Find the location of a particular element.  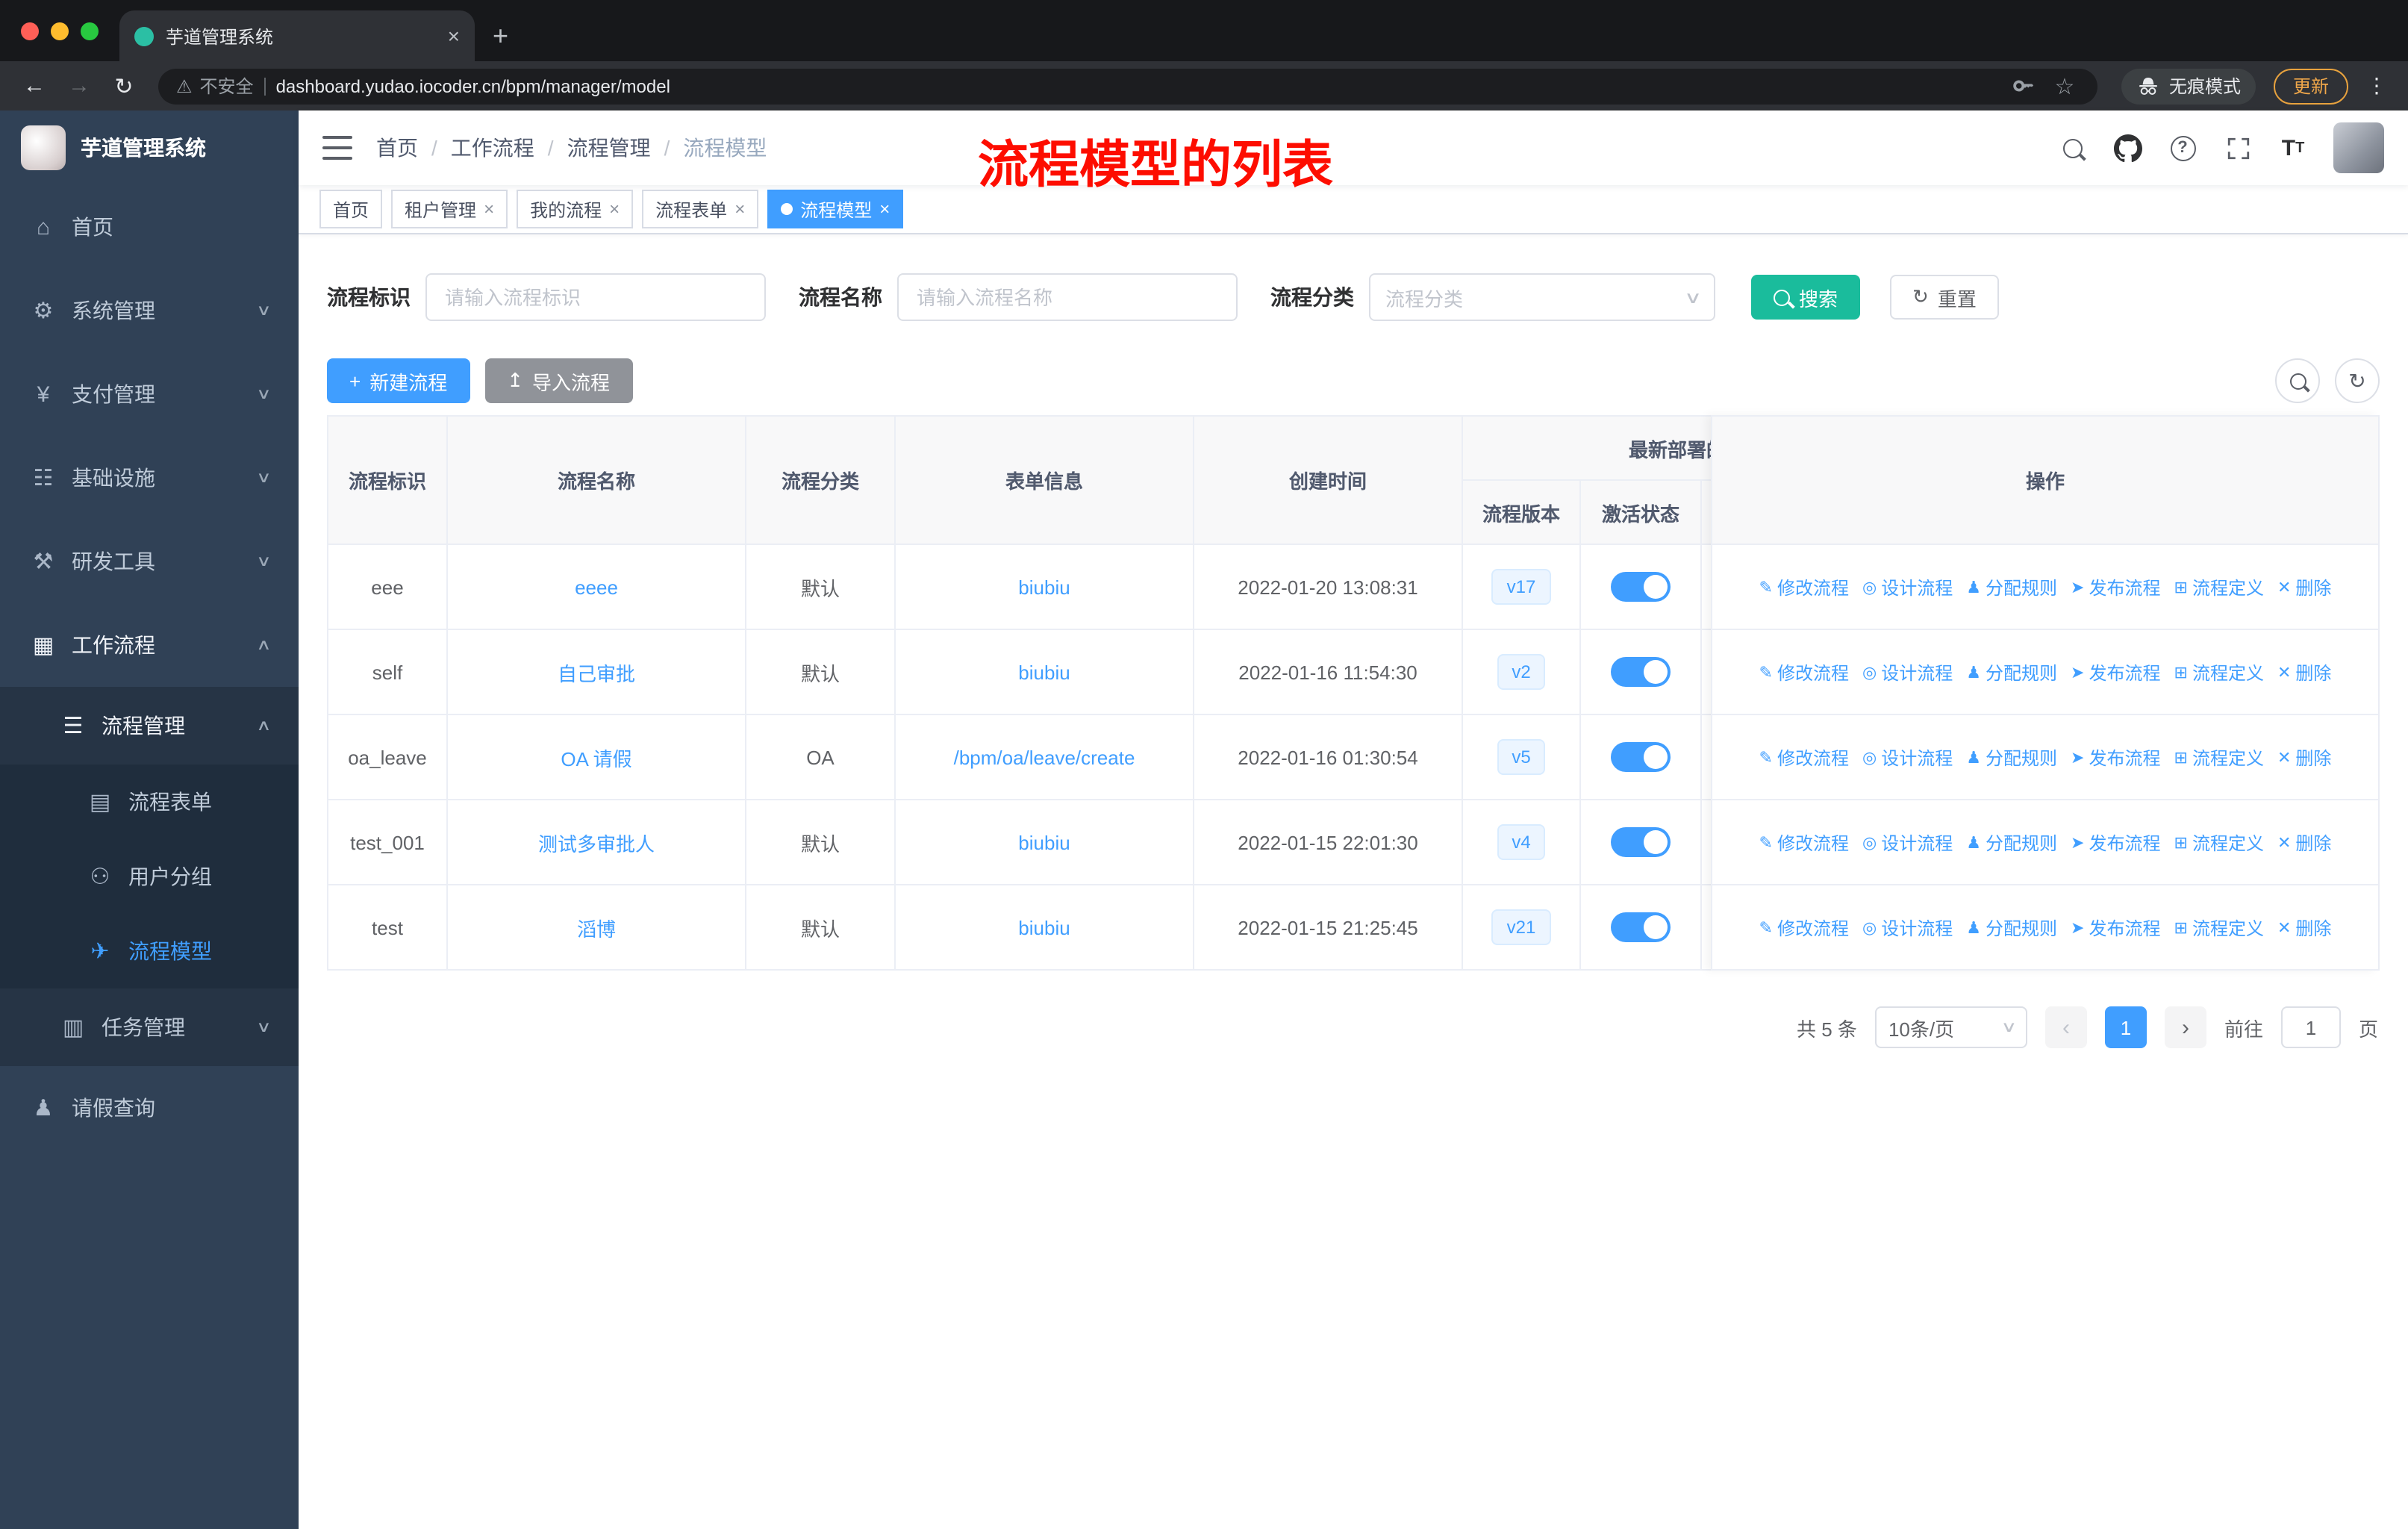

page-1-button: 1 is located at coordinates (2125, 1027).